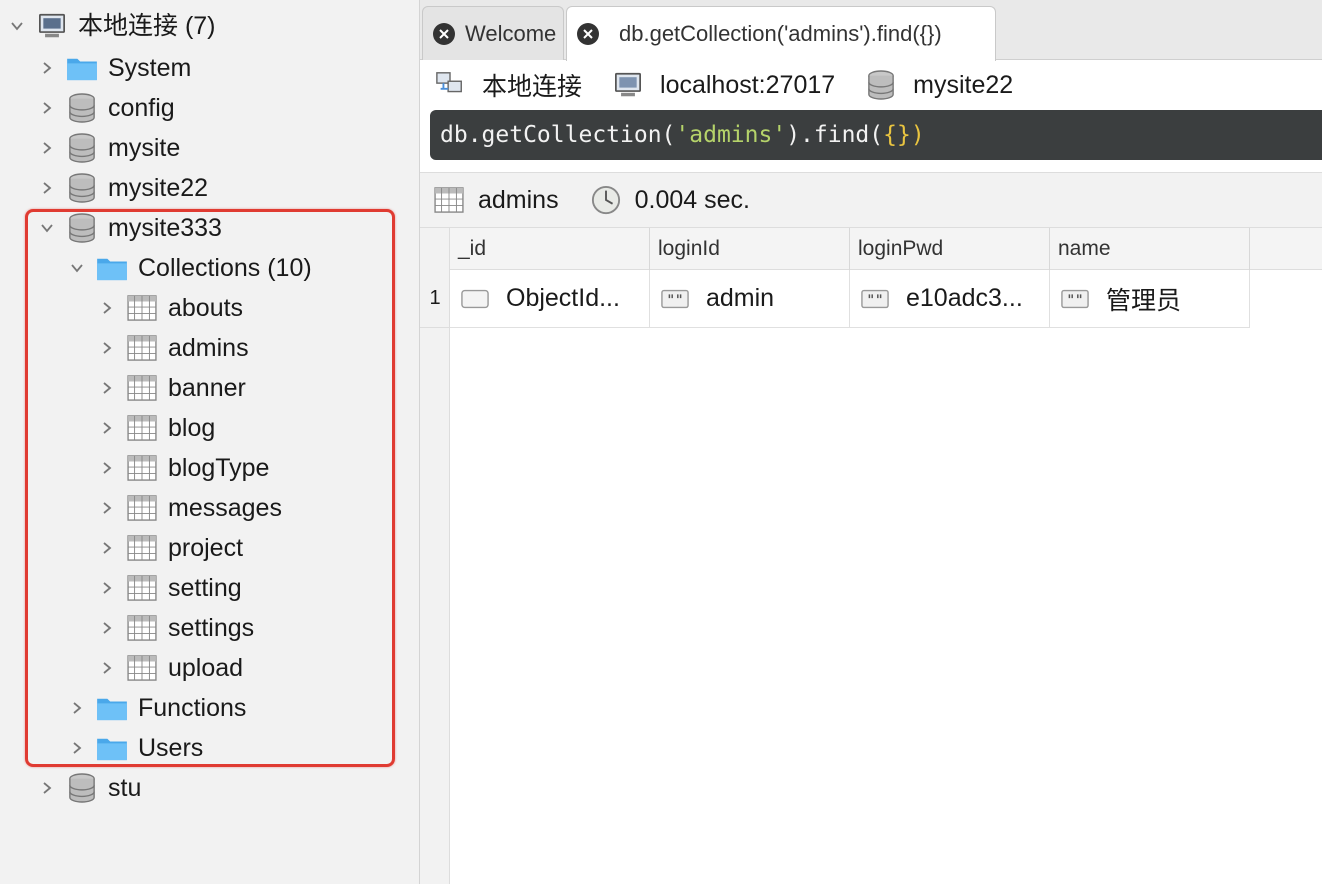  I want to click on table-row: ObjectId... admin e10adc3... 管理员, so click(850, 299).